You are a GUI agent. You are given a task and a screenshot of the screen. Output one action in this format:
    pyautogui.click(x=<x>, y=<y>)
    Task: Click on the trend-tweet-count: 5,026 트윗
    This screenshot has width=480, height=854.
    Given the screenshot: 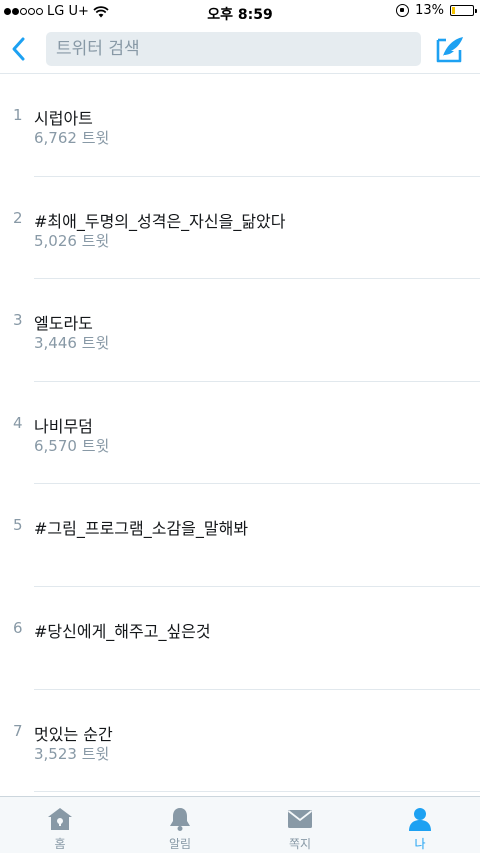 What is the action you would take?
    pyautogui.click(x=72, y=240)
    